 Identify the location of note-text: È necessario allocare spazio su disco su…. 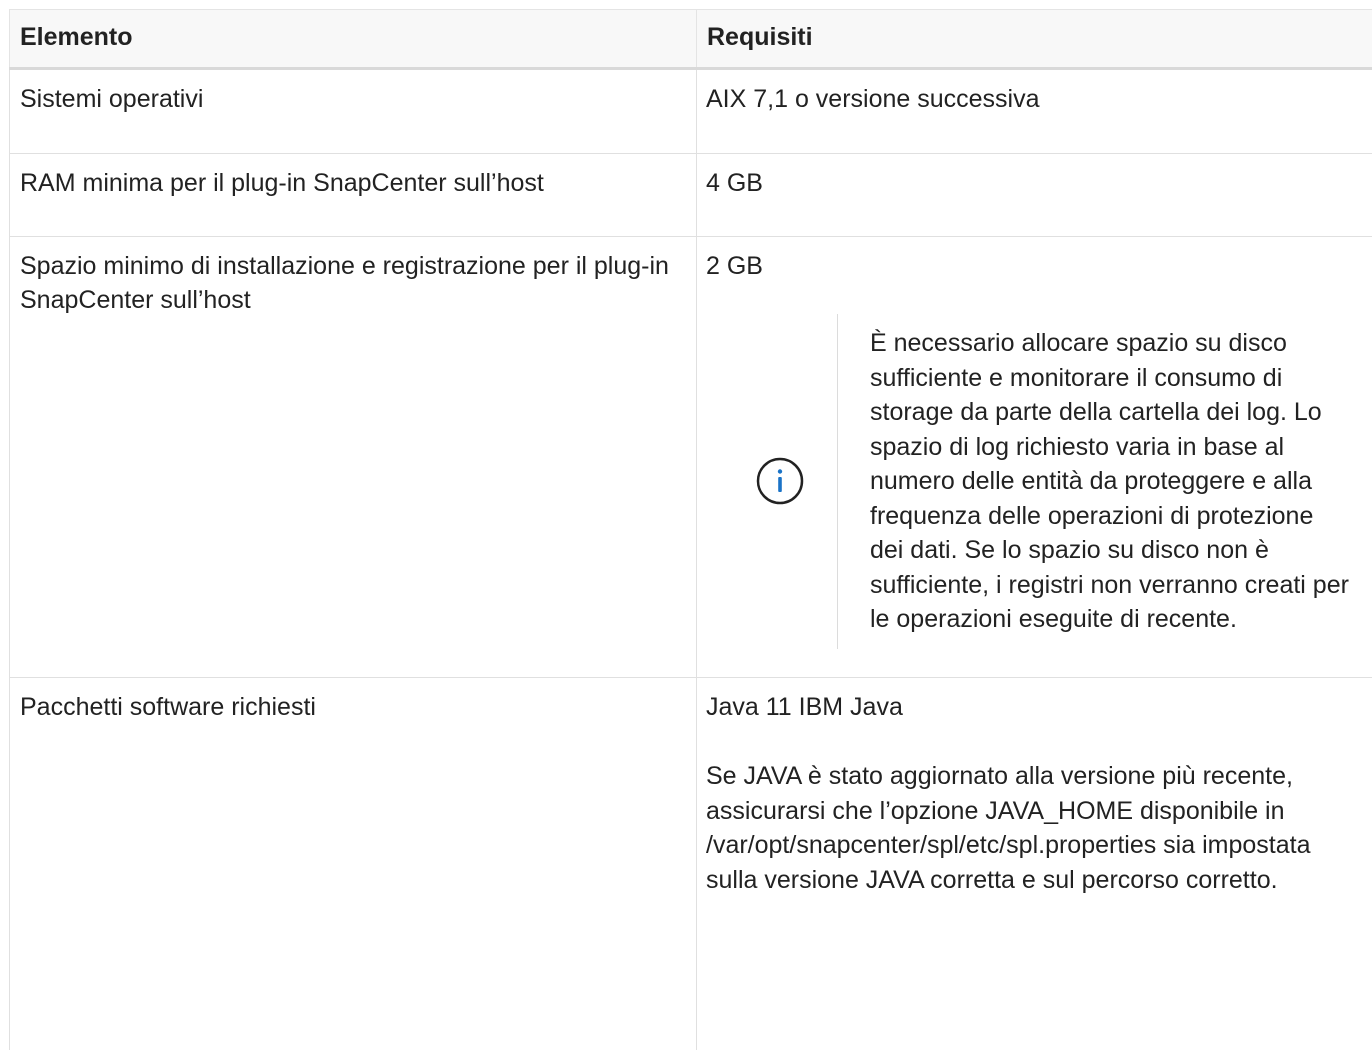
(1094, 481).